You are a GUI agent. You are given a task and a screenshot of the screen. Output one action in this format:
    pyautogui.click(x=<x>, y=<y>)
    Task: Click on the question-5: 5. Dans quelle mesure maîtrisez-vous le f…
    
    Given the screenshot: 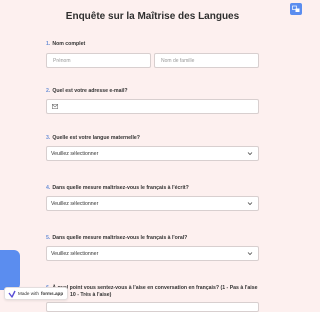 What is the action you would take?
    pyautogui.click(x=152, y=238)
    